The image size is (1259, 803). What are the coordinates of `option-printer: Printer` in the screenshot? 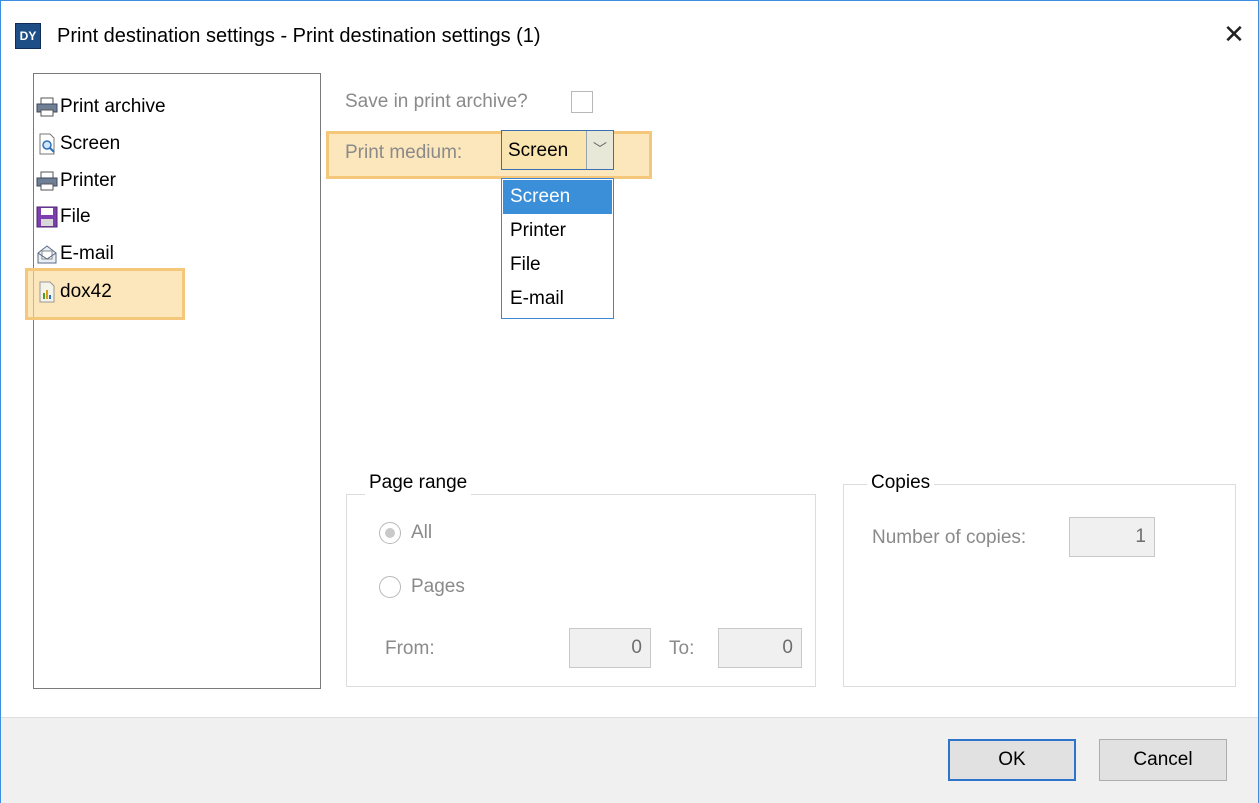 It's located at (557, 231).